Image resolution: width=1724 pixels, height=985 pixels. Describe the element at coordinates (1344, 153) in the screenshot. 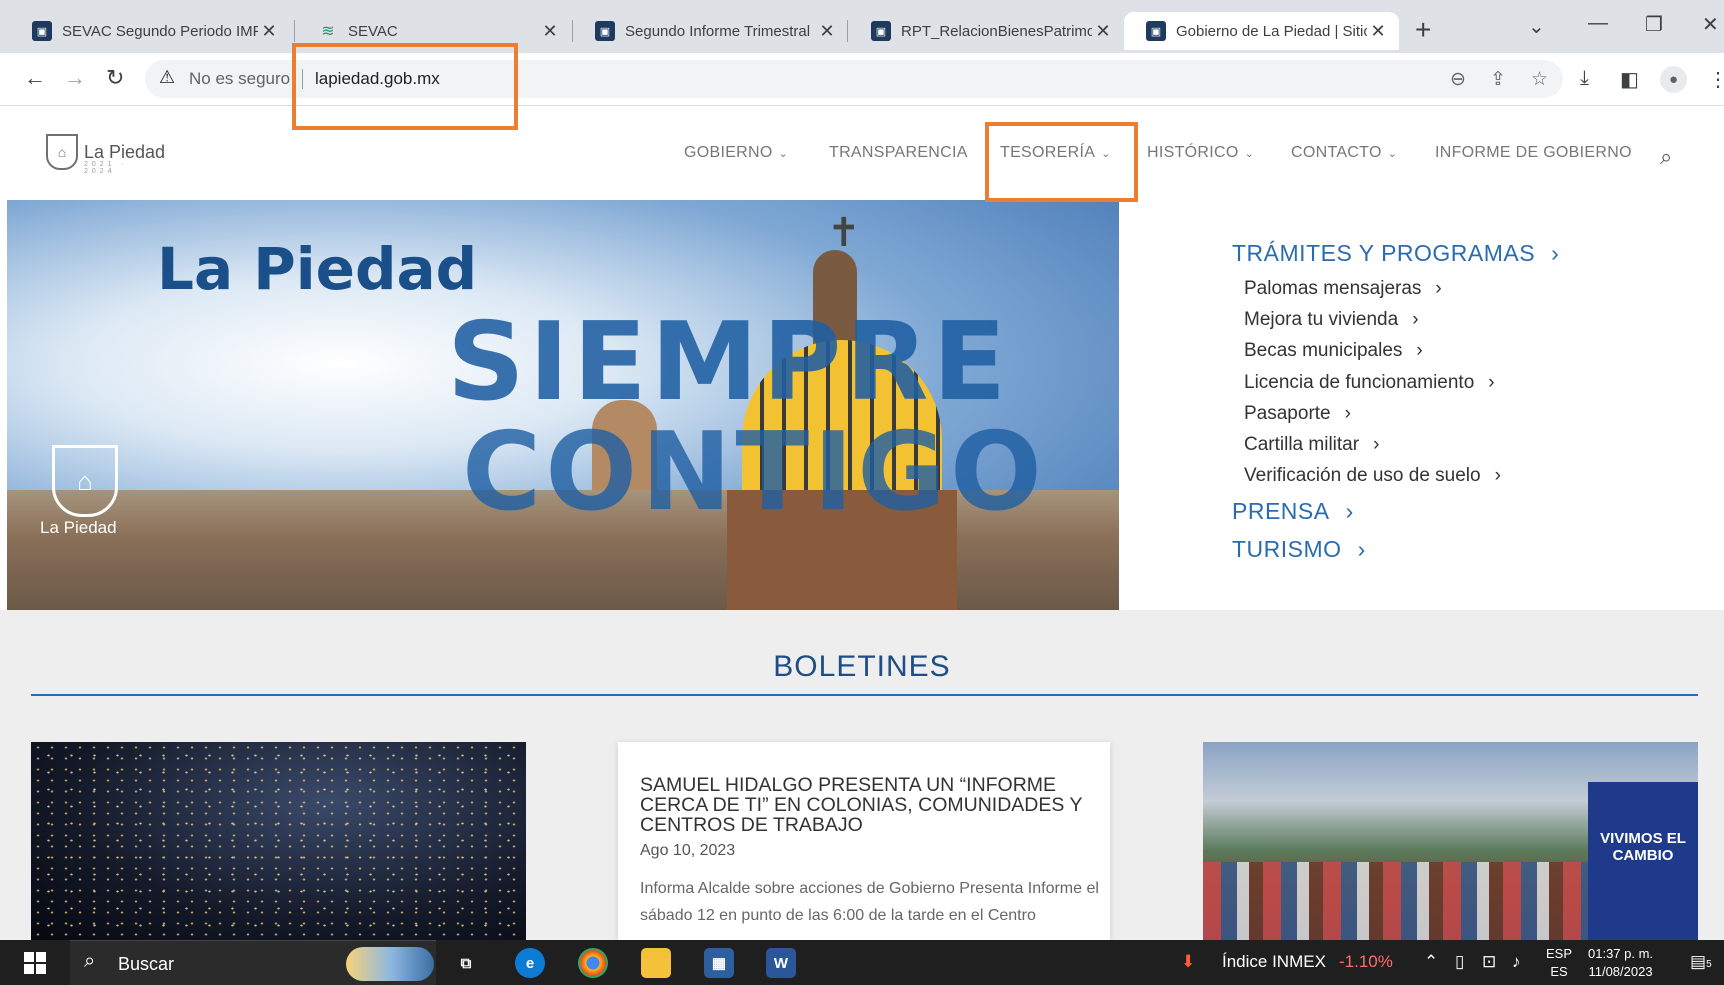

I see `nav-contacto: CONTACTO ⌄` at that location.